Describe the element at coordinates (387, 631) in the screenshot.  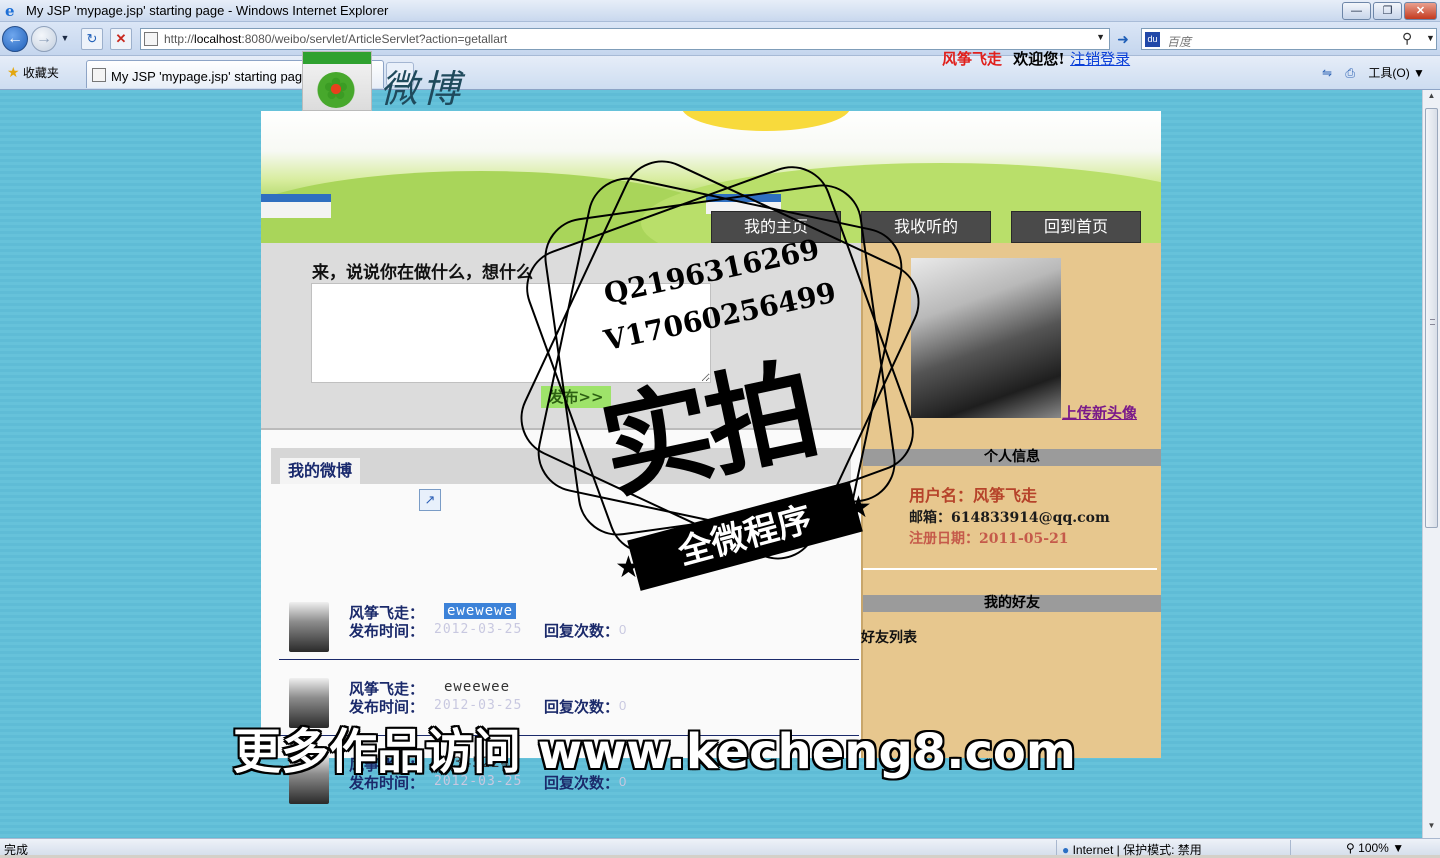
I see `post-time-label: 发布时间：` at that location.